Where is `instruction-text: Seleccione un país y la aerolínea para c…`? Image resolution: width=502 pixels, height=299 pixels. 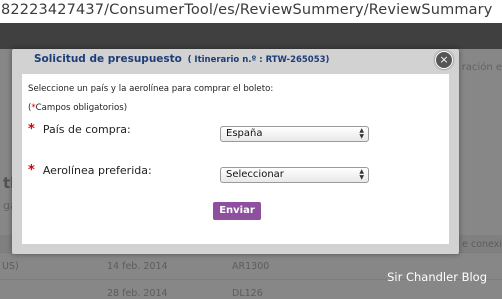
instruction-text: Seleccione un país y la aerolínea para c… is located at coordinates (151, 89).